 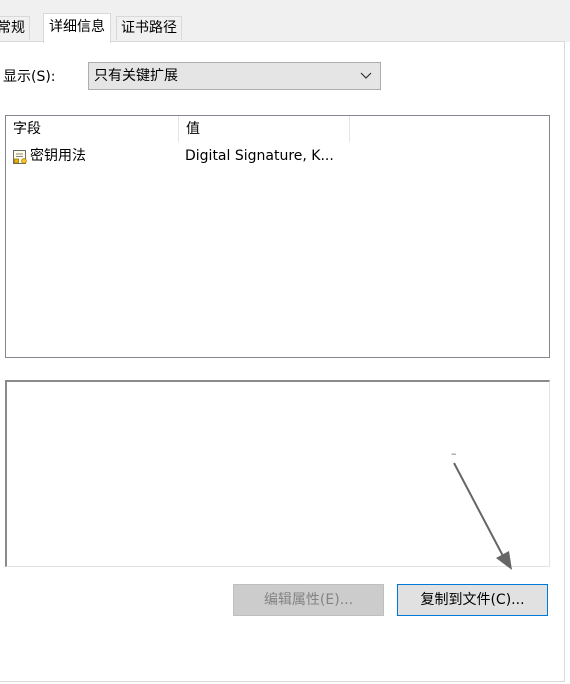 I want to click on chevron-down-icon, so click(x=366, y=75).